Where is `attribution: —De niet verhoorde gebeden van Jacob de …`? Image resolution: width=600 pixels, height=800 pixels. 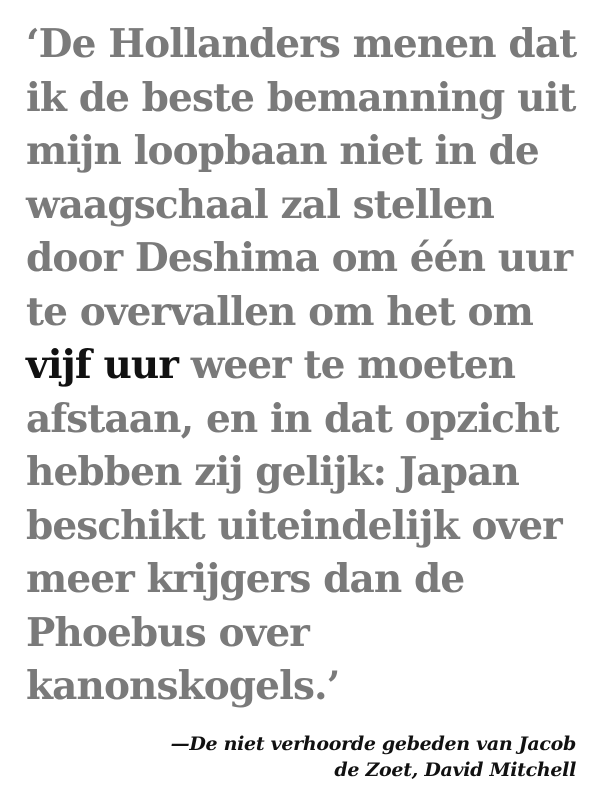
attribution: —De niet verhoorde gebeden van Jacob de … is located at coordinates (336, 757).